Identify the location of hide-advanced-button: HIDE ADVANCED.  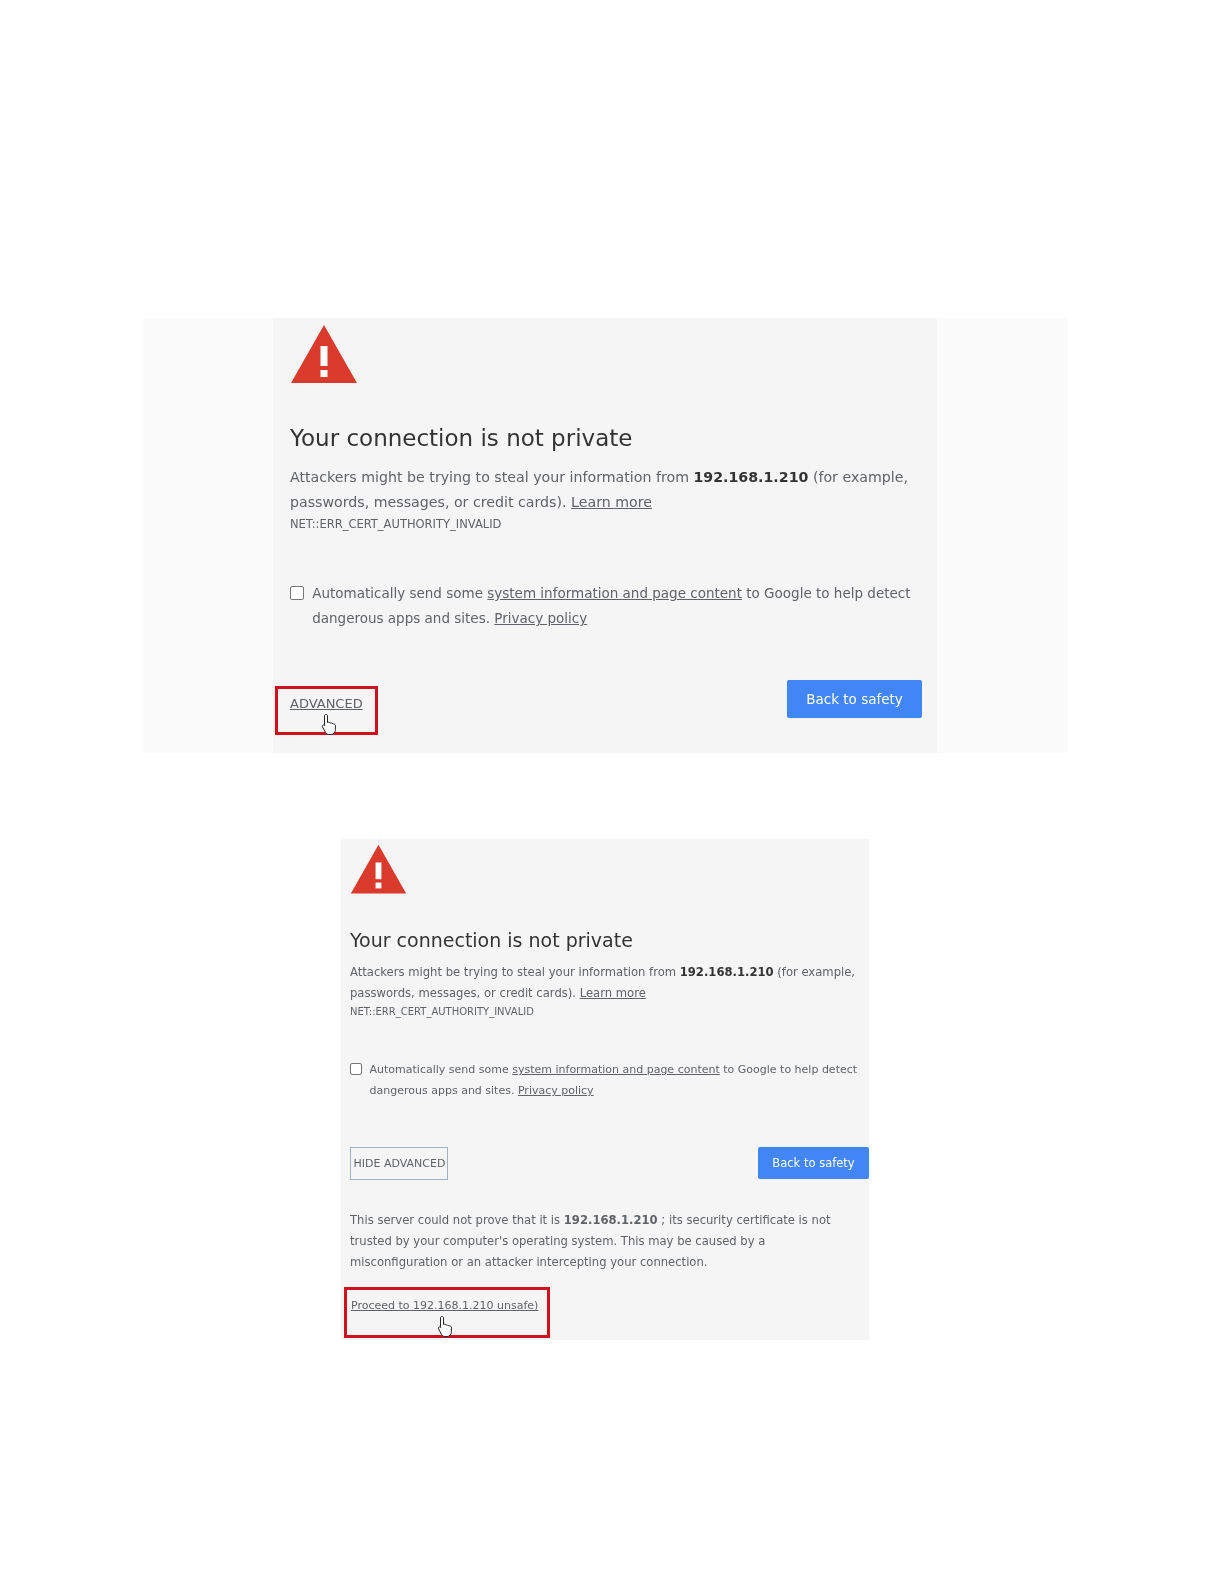
(399, 1164).